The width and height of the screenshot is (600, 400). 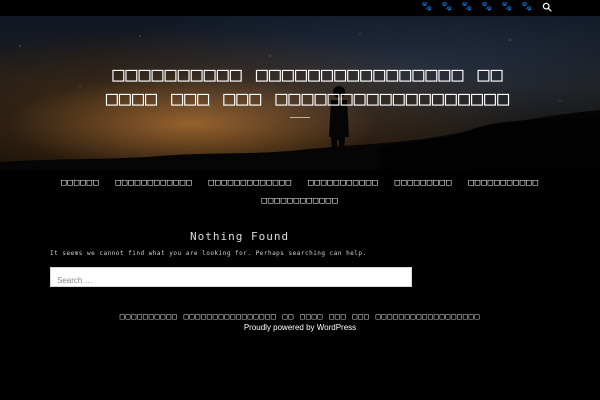 What do you see at coordinates (424, 183) in the screenshot?
I see `nav-item-5: □□□□□□□□□` at bounding box center [424, 183].